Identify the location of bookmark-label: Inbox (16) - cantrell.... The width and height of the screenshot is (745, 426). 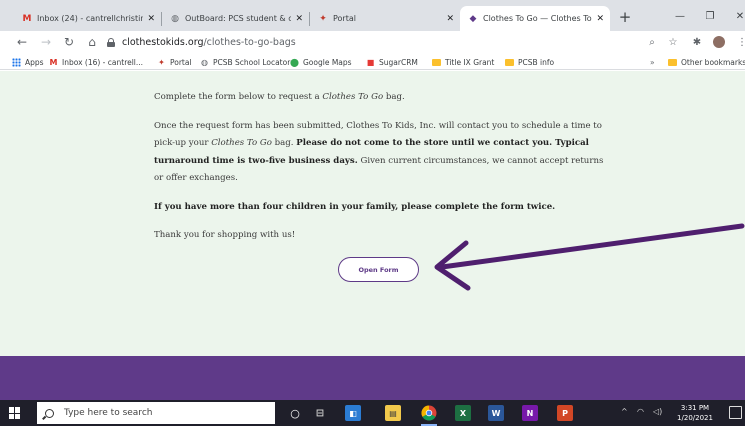
(103, 62).